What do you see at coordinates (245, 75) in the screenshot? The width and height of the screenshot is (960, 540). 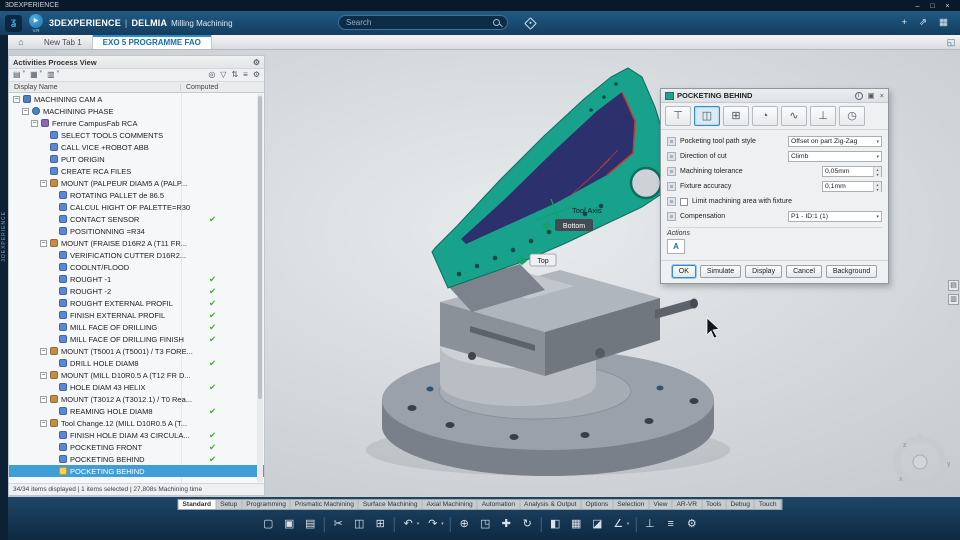 I see `group-icon: ≡` at bounding box center [245, 75].